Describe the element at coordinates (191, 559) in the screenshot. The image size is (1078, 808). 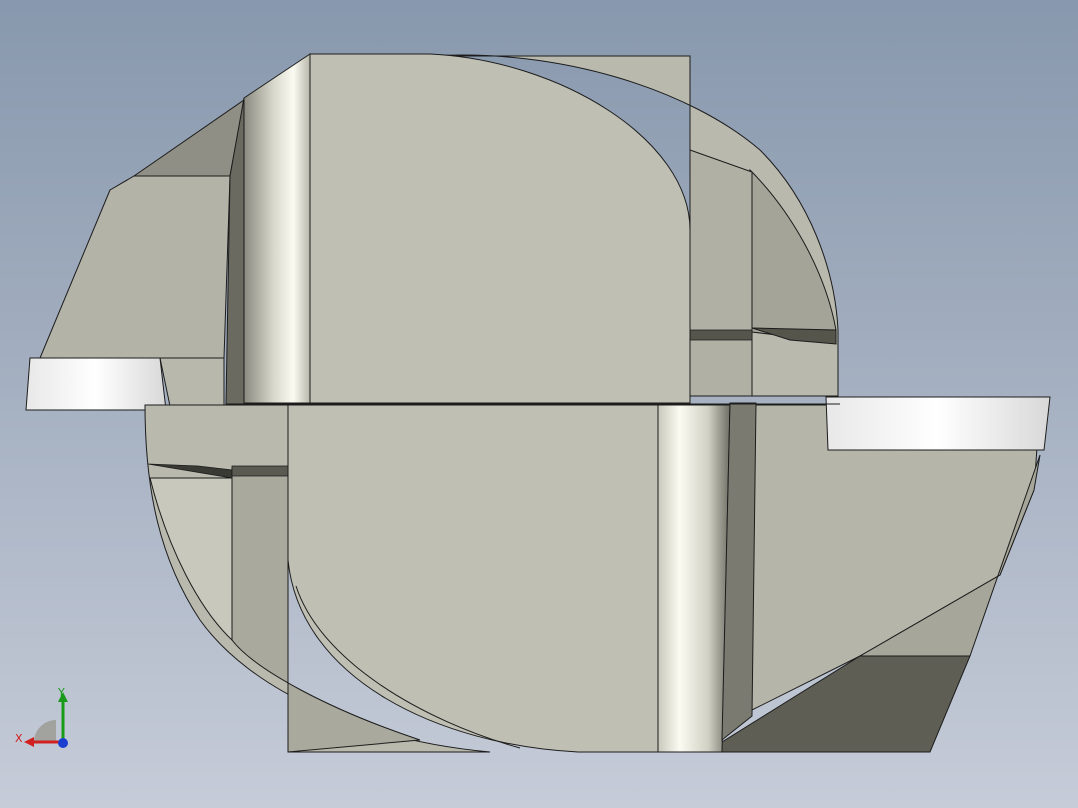
I see `lower-left-band` at that location.